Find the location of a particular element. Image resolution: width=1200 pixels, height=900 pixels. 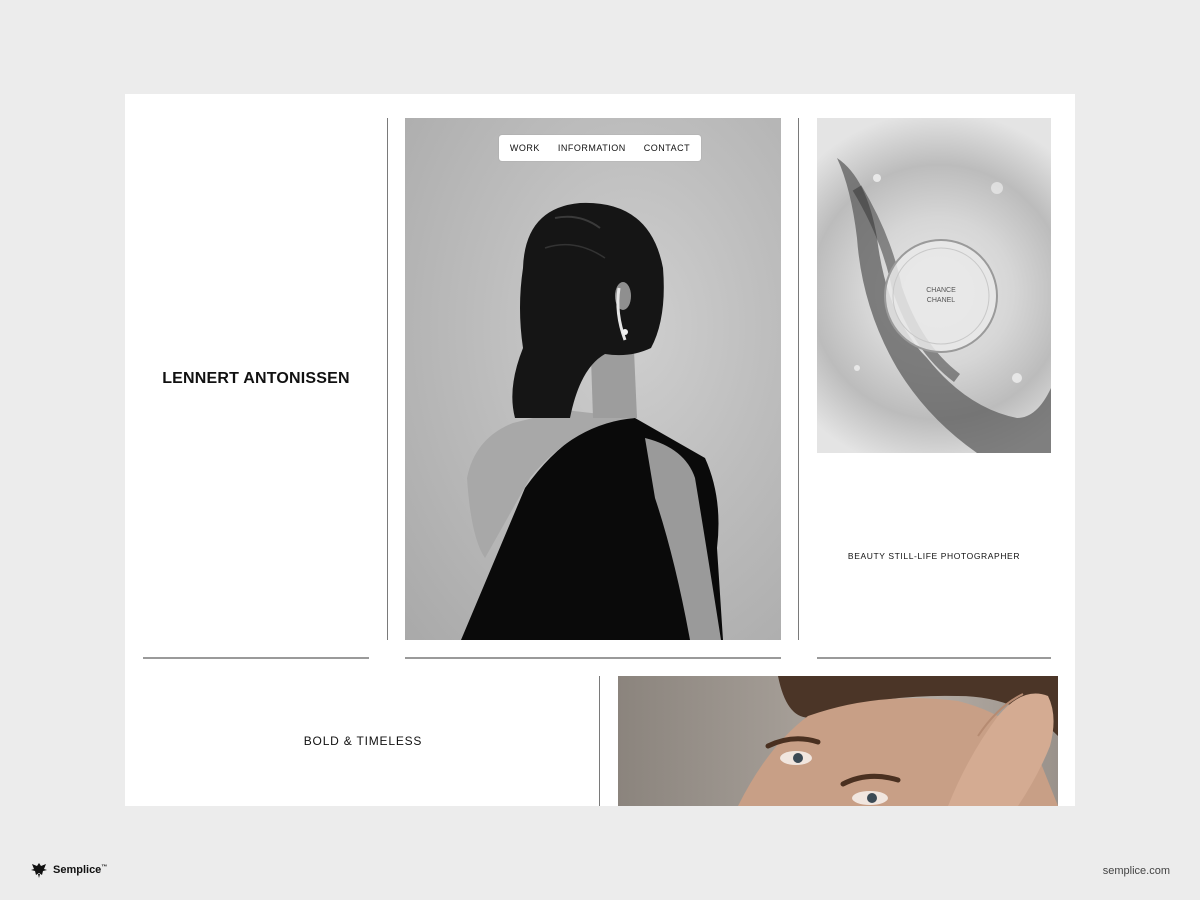

semplice-brand: Semplice™ is located at coordinates (68, 870).